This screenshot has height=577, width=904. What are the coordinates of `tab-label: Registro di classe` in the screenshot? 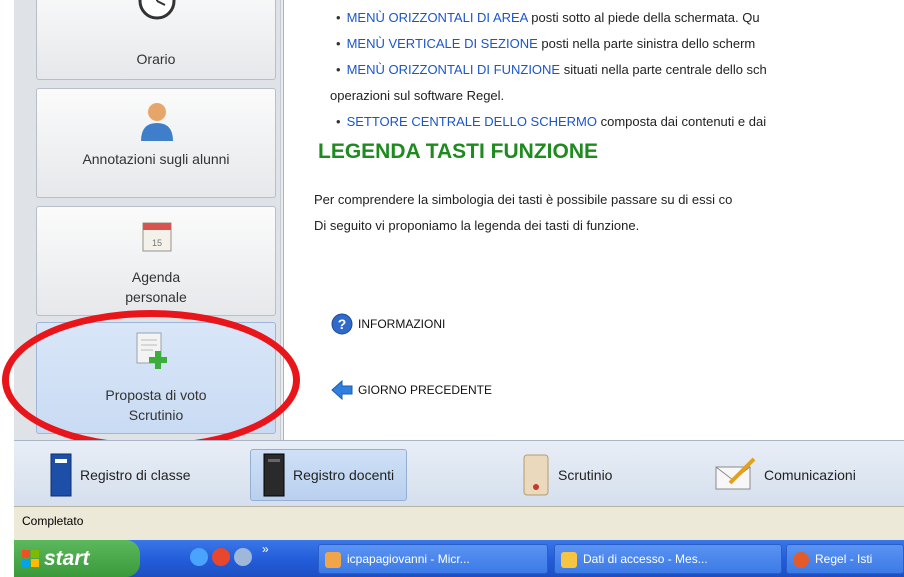 It's located at (135, 475).